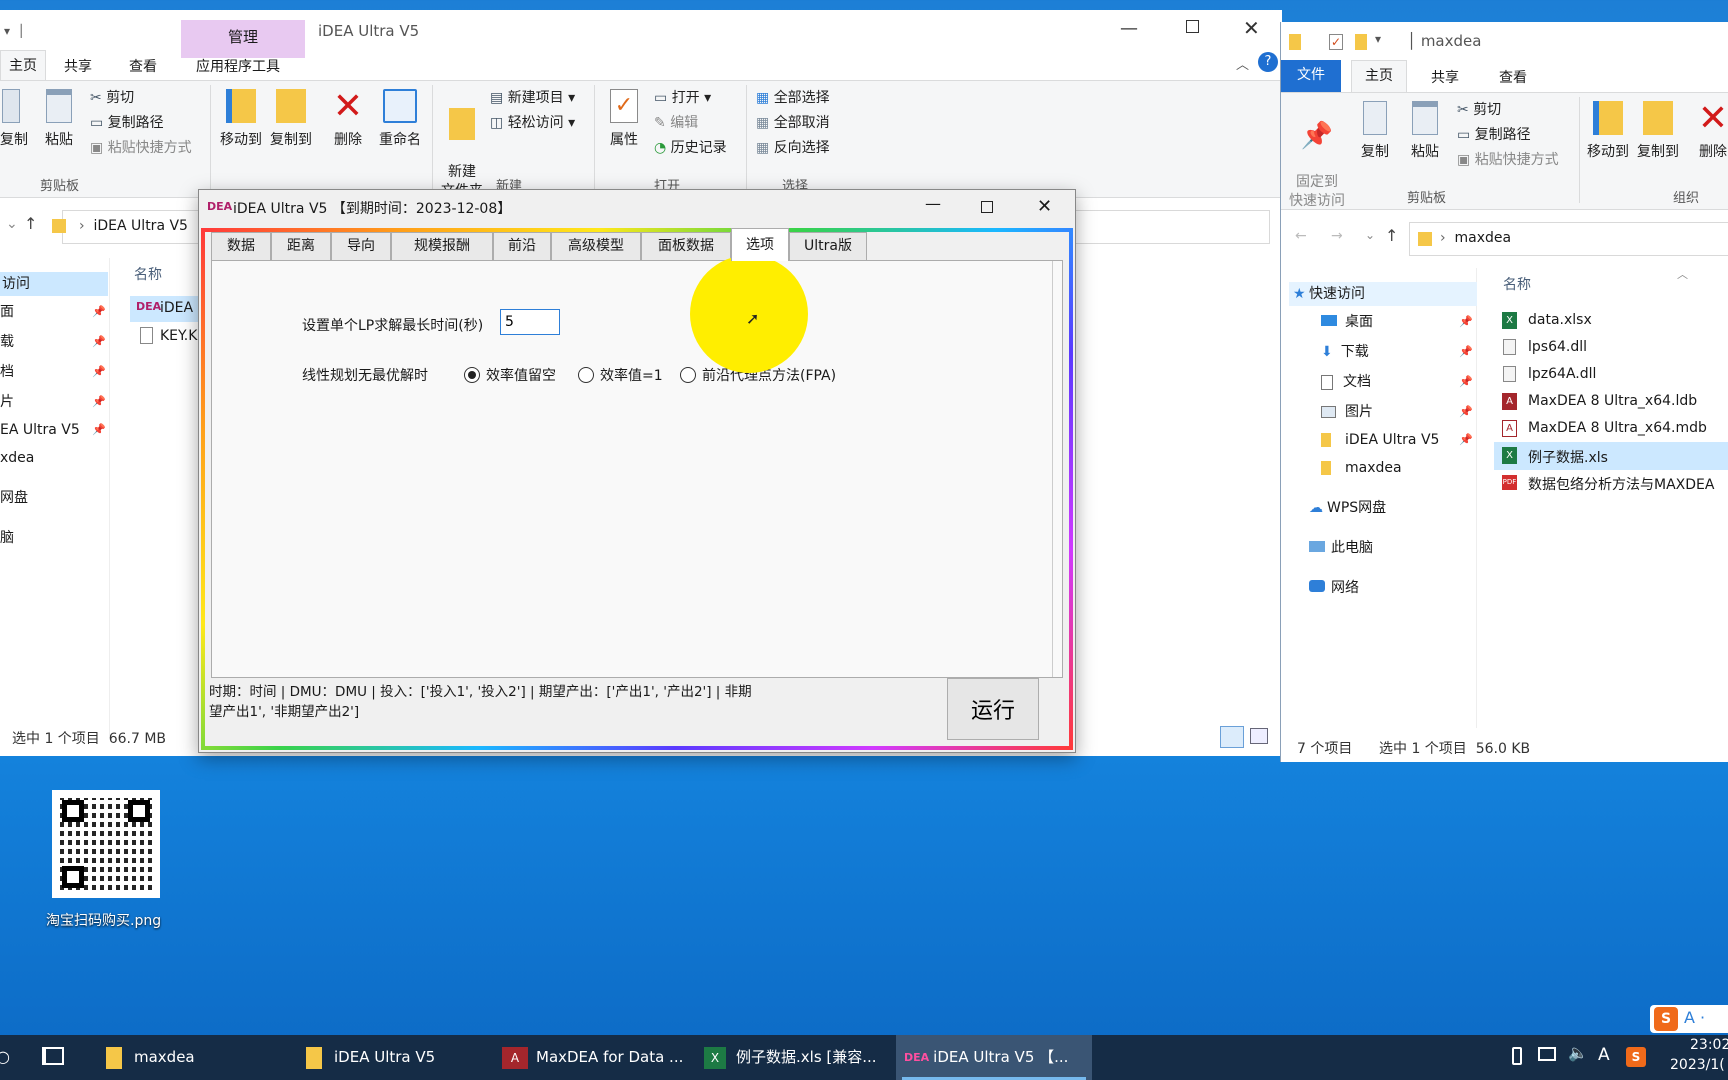  I want to click on nav-item-pictures: 图片, so click(1347, 412).